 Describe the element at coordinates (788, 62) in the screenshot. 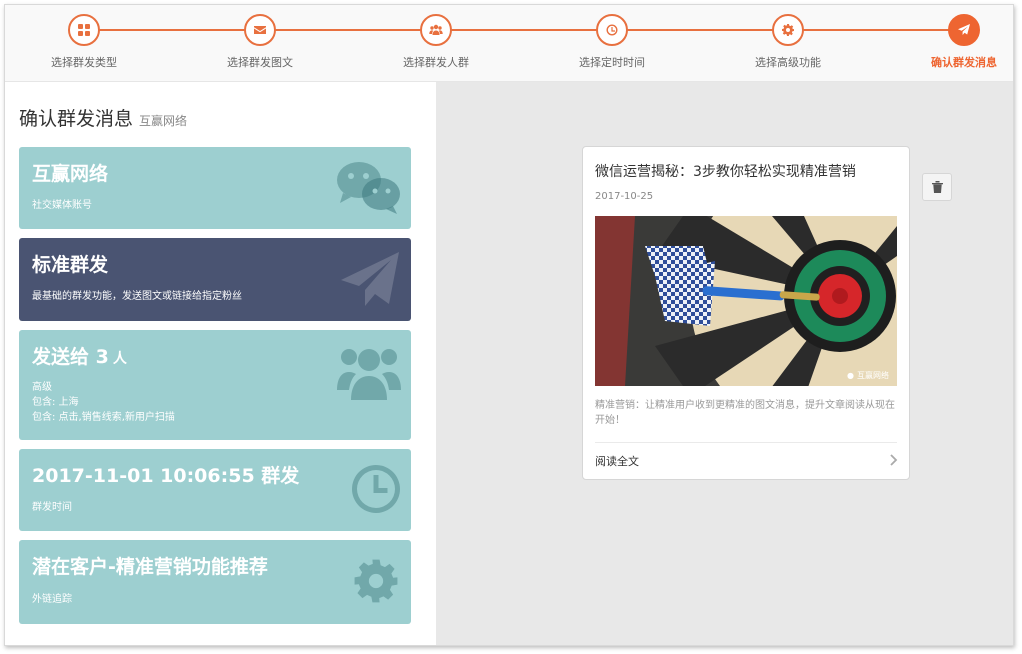

I see `step-label: 选择高级功能` at that location.